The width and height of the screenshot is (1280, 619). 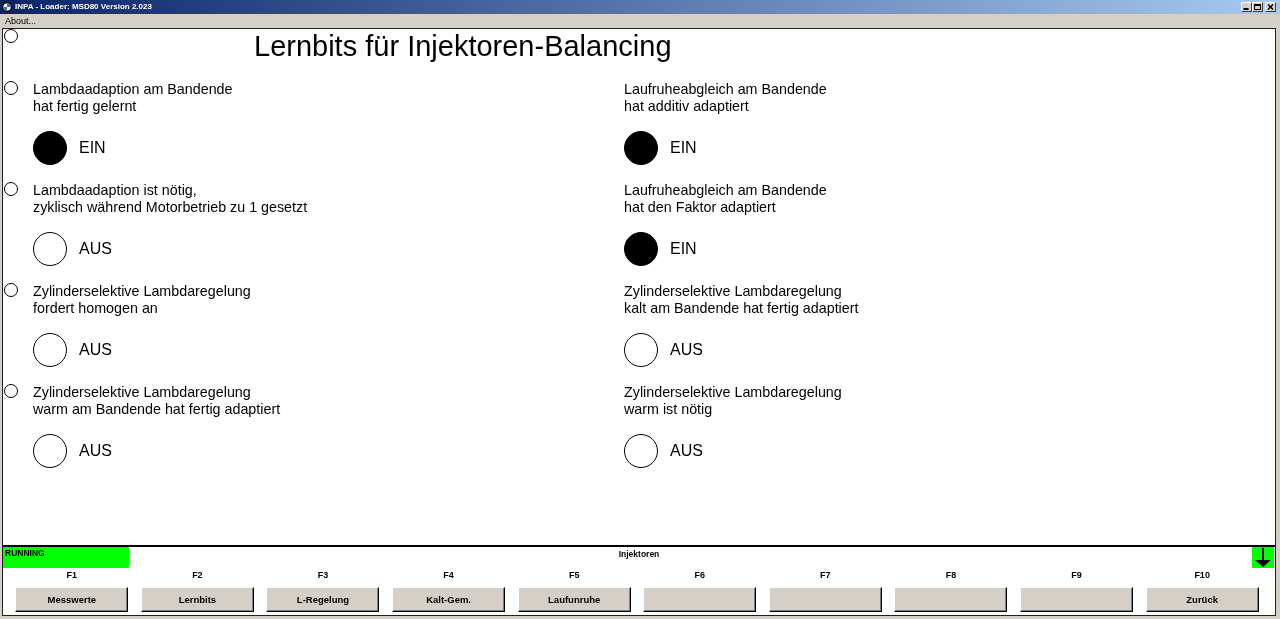 I want to click on status-title: Injektoren, so click(x=639, y=554).